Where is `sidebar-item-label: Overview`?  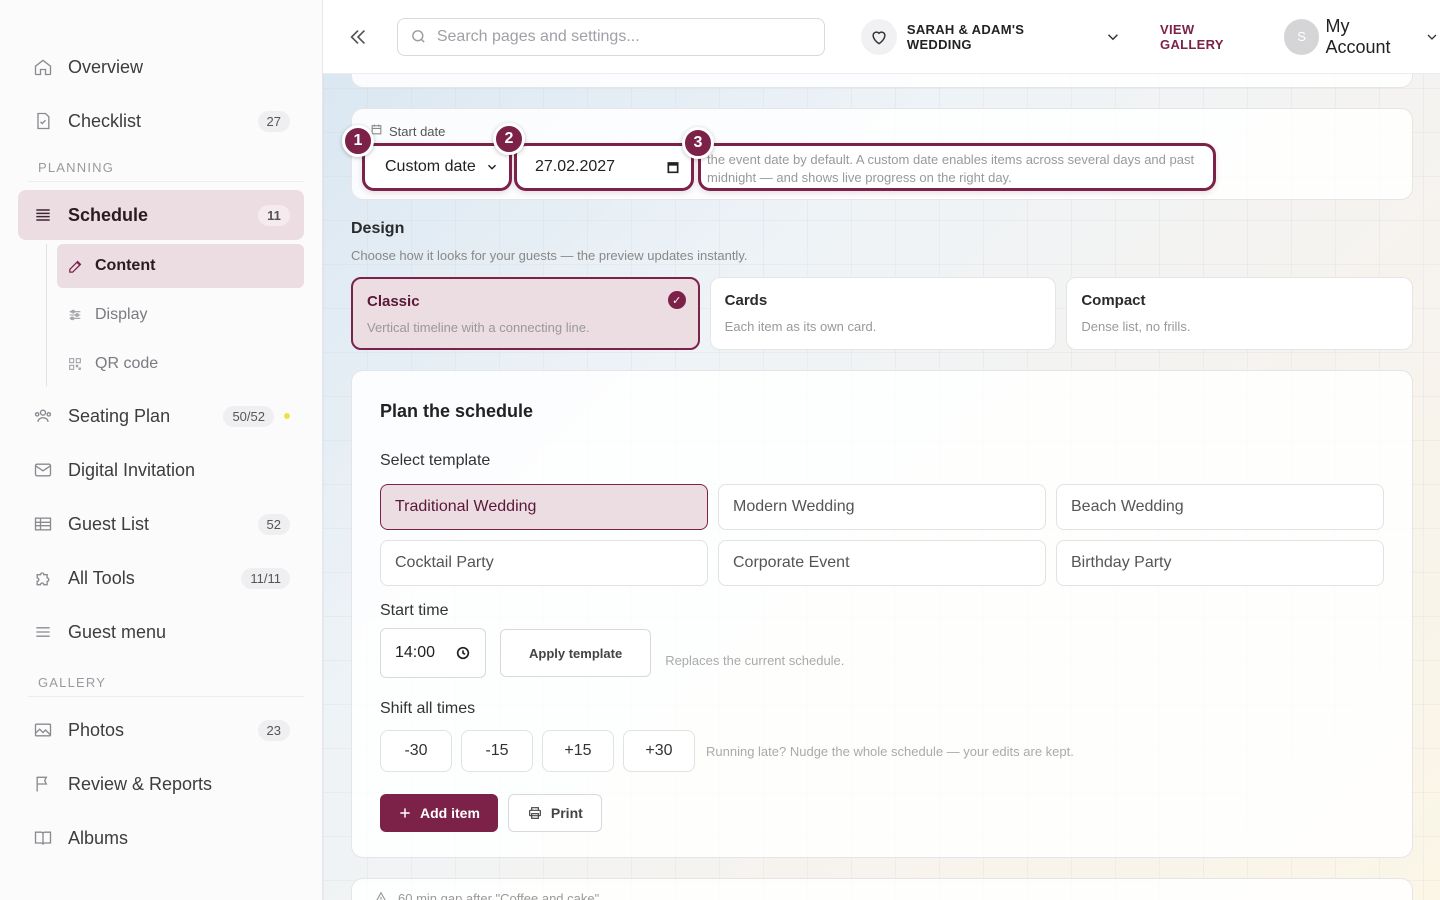
sidebar-item-label: Overview is located at coordinates (106, 66).